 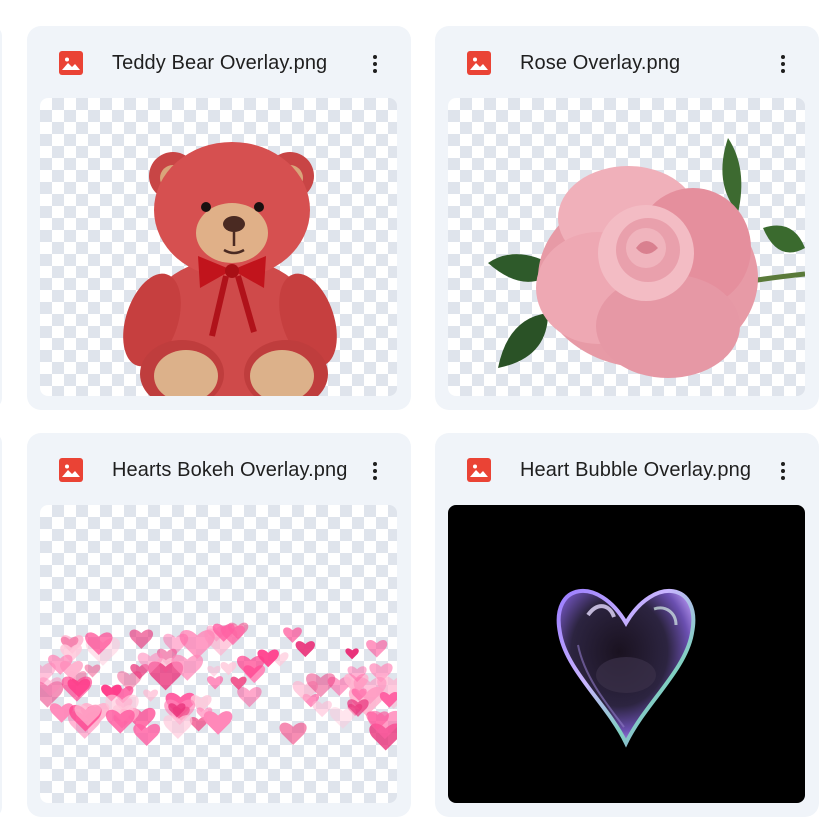 I want to click on file-card-header: Teddy Bear Overlay.png, so click(x=219, y=62).